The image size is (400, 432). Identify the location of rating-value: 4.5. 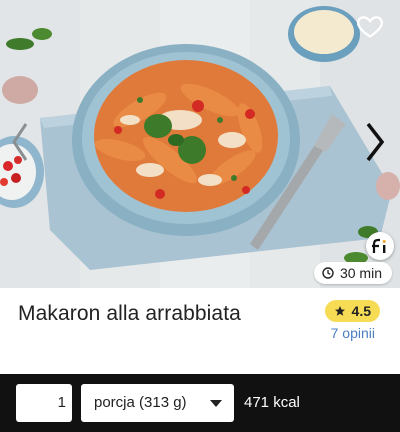
(361, 311).